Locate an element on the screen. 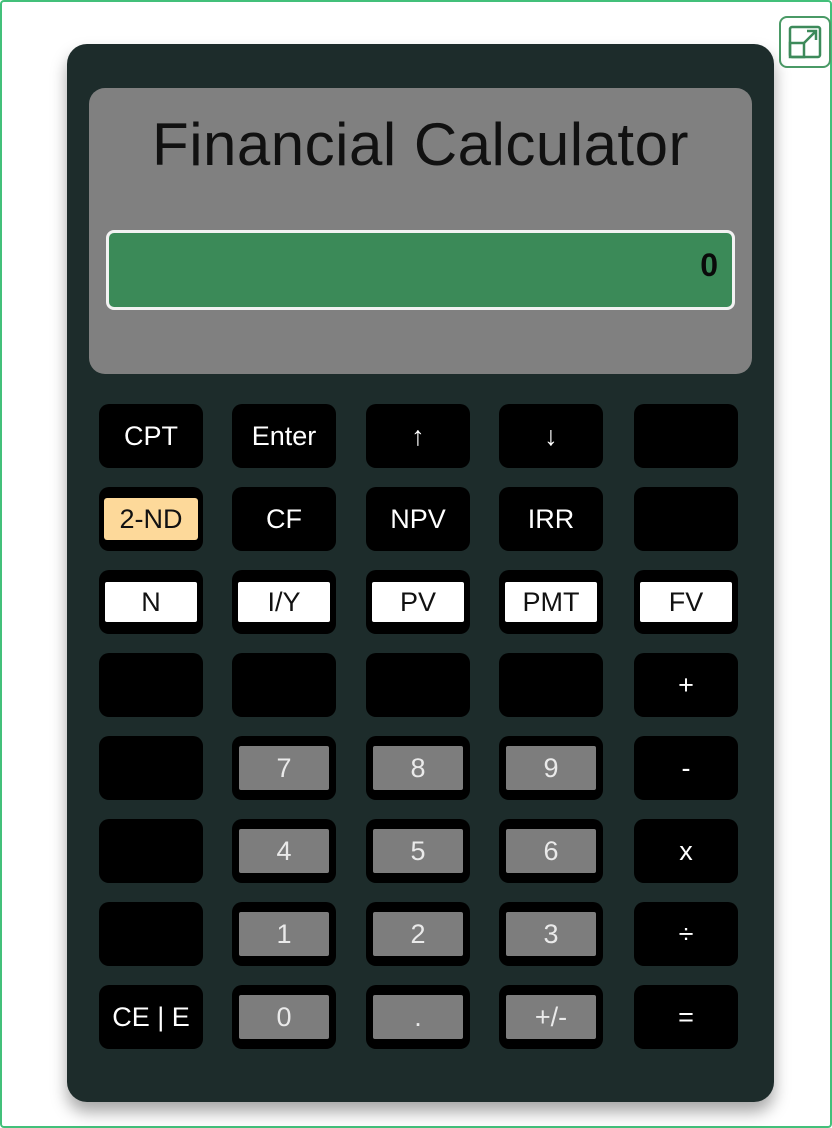 The image size is (832, 1128). plus-key: + is located at coordinates (686, 685).